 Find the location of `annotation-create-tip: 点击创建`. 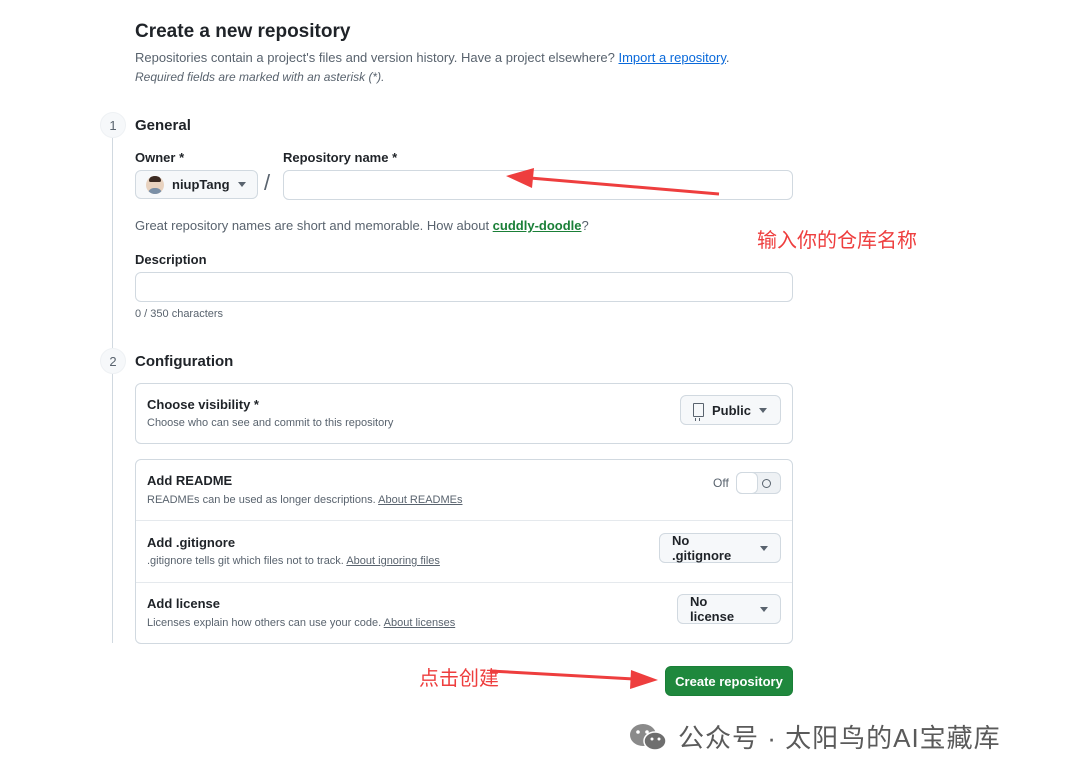

annotation-create-tip: 点击创建 is located at coordinates (459, 679).